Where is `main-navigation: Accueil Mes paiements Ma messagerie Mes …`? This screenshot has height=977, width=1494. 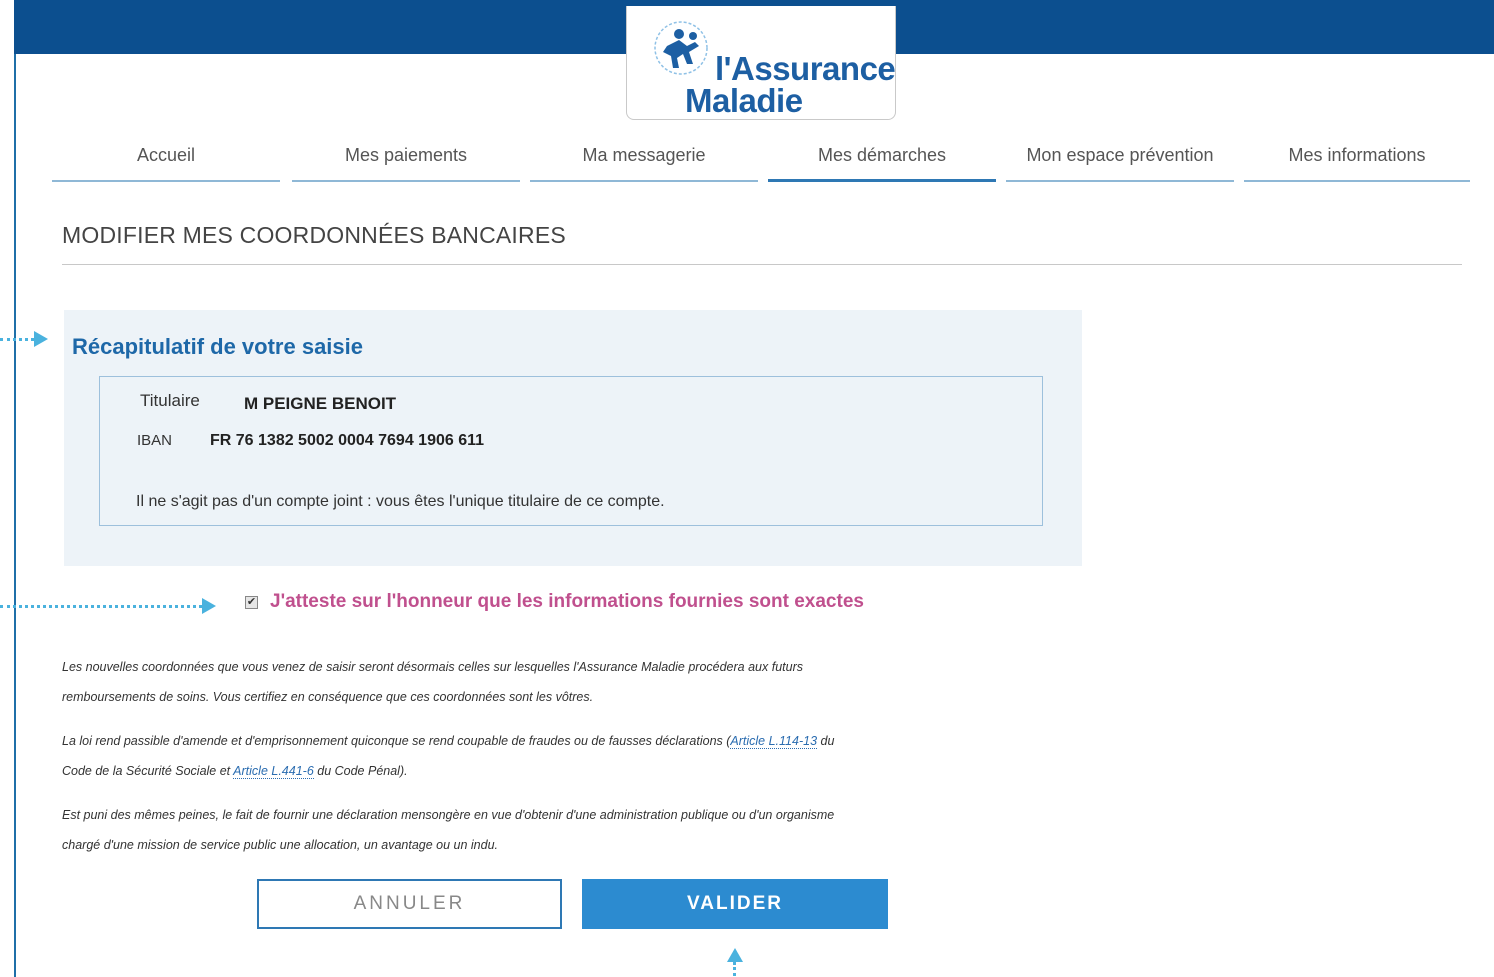
main-navigation: Accueil Mes paiements Ma messagerie Mes … is located at coordinates (761, 160).